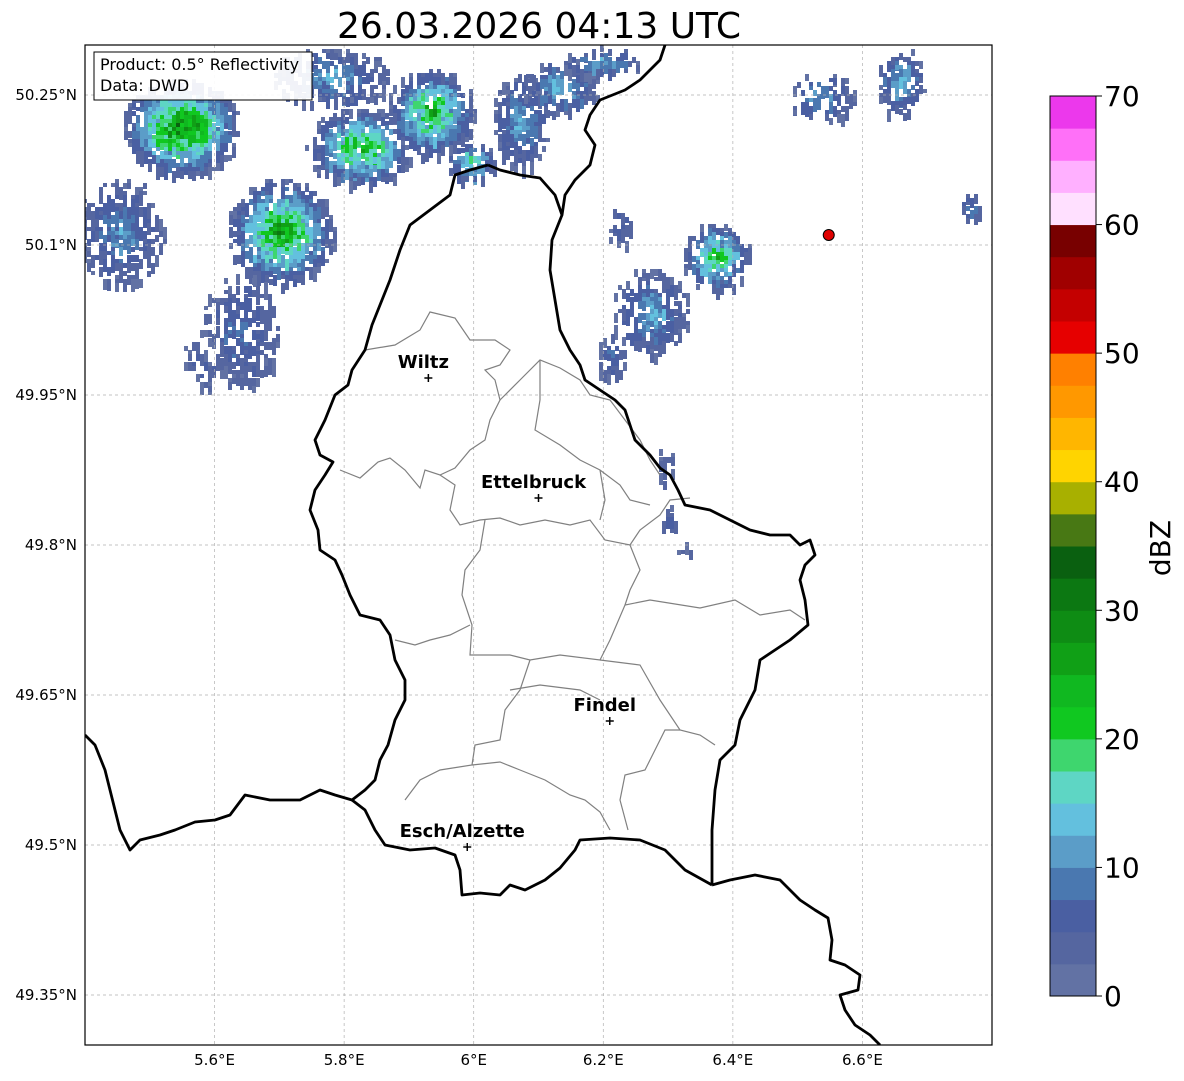 The height and width of the screenshot is (1081, 1184). Describe the element at coordinates (214, 1060) in the screenshot. I see `x-tick-label: 5.6°E` at that location.